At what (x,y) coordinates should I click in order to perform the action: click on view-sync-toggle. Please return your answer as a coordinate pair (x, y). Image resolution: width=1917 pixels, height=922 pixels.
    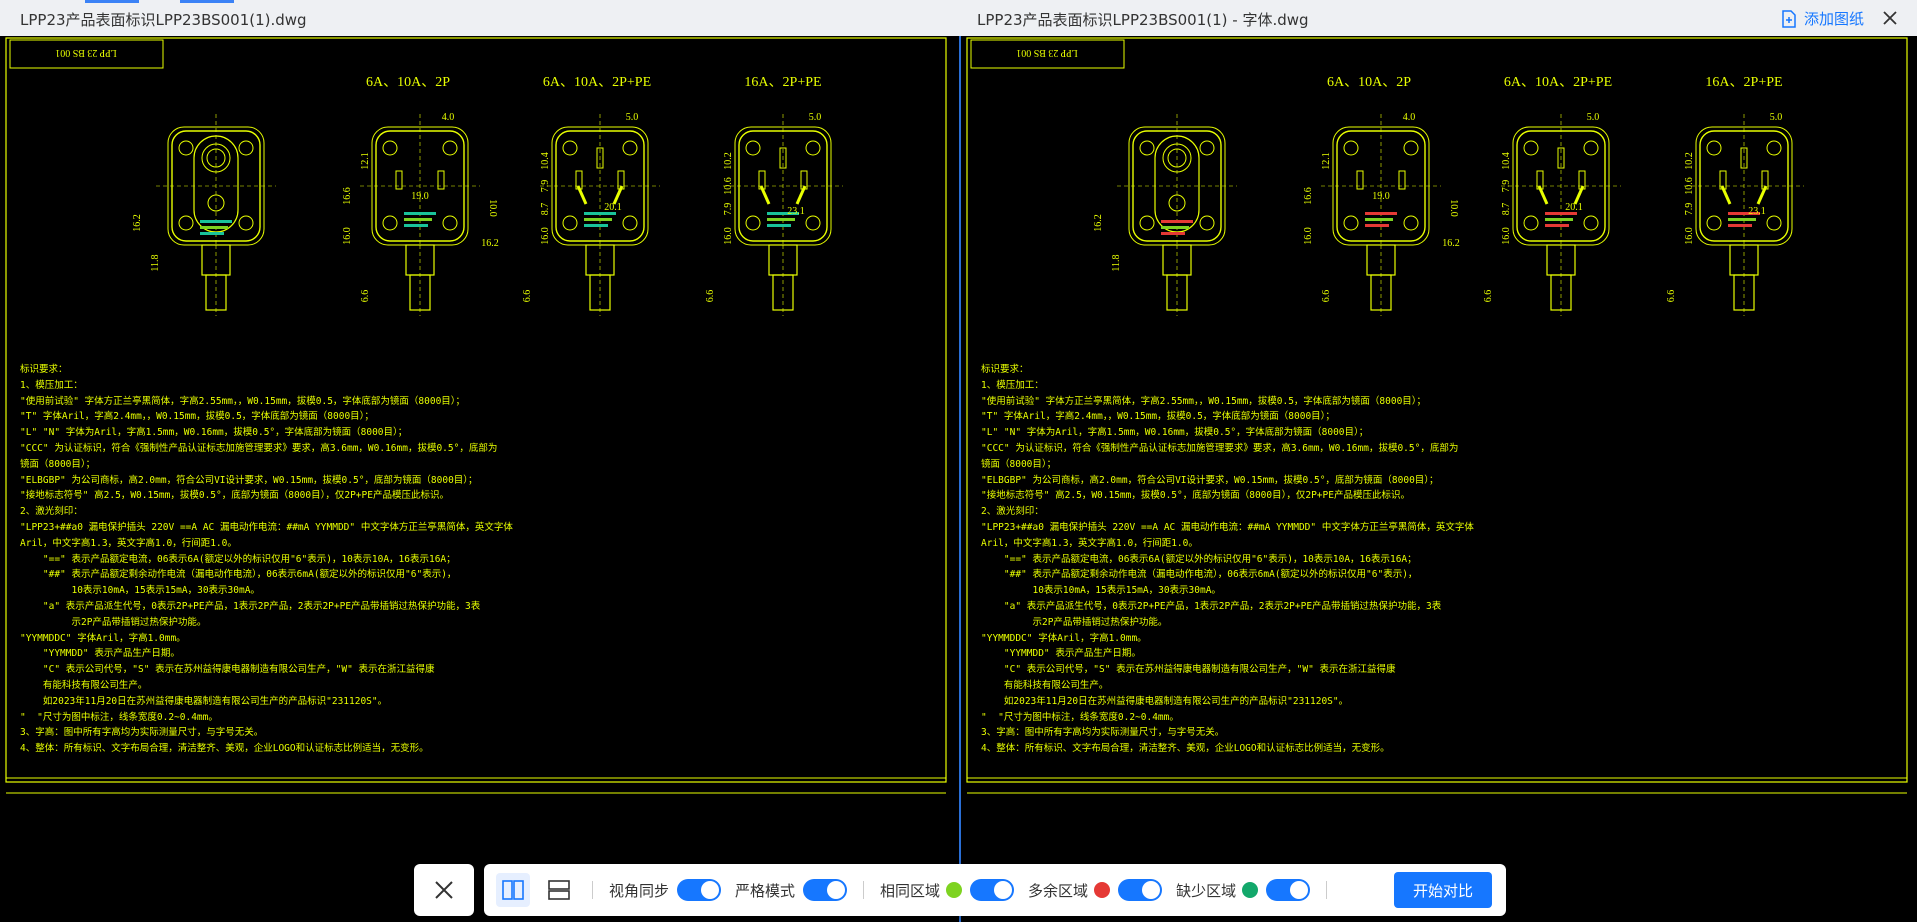
    Looking at the image, I should click on (699, 890).